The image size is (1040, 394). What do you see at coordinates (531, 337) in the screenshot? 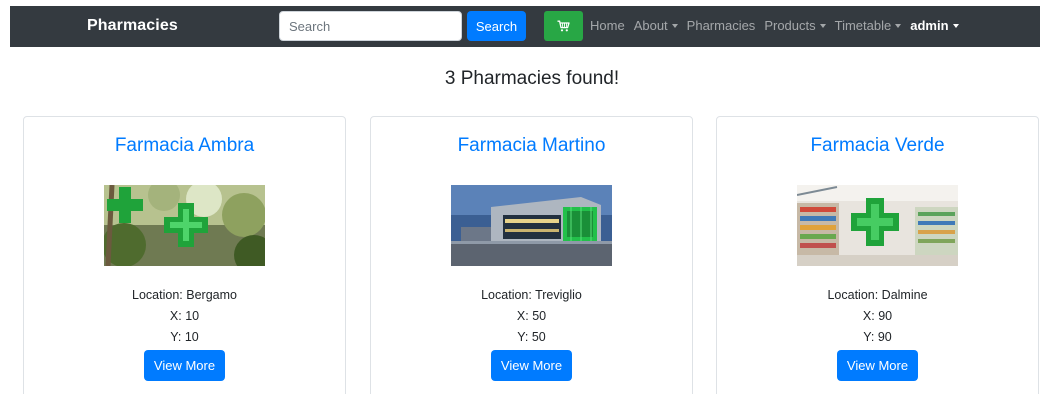
I see `pharmacy-y: Y: 50` at bounding box center [531, 337].